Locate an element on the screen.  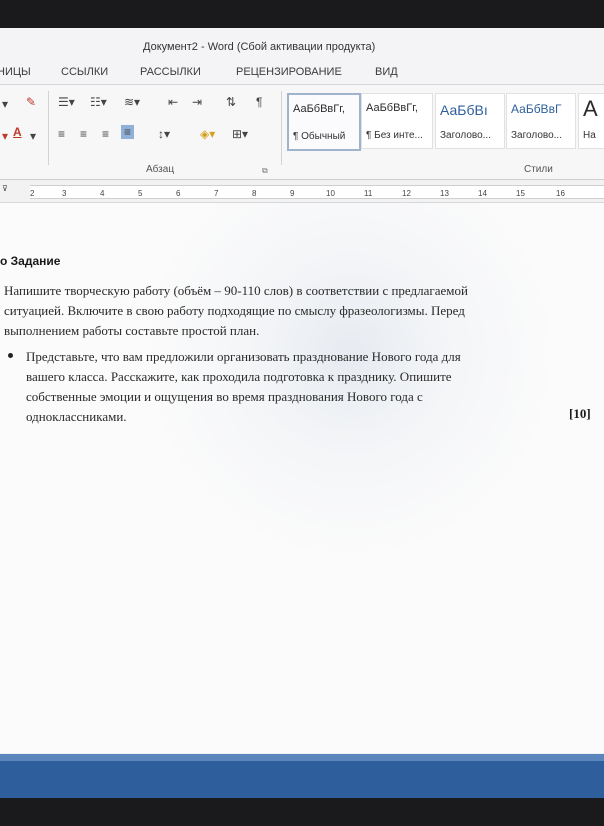
score-mark: [10] is located at coordinates (580, 413).